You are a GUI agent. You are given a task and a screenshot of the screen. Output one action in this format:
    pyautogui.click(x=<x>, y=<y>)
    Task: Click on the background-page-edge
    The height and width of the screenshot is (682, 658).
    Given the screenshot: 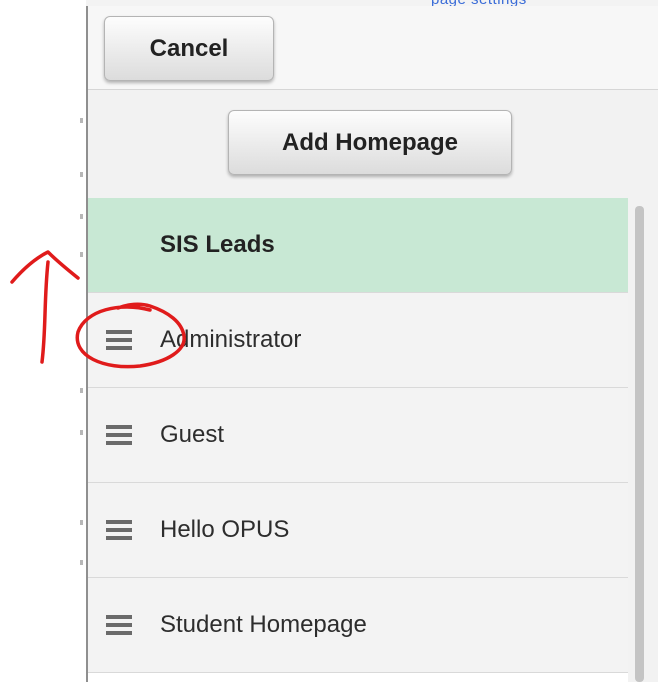 What is the action you would take?
    pyautogui.click(x=43, y=341)
    